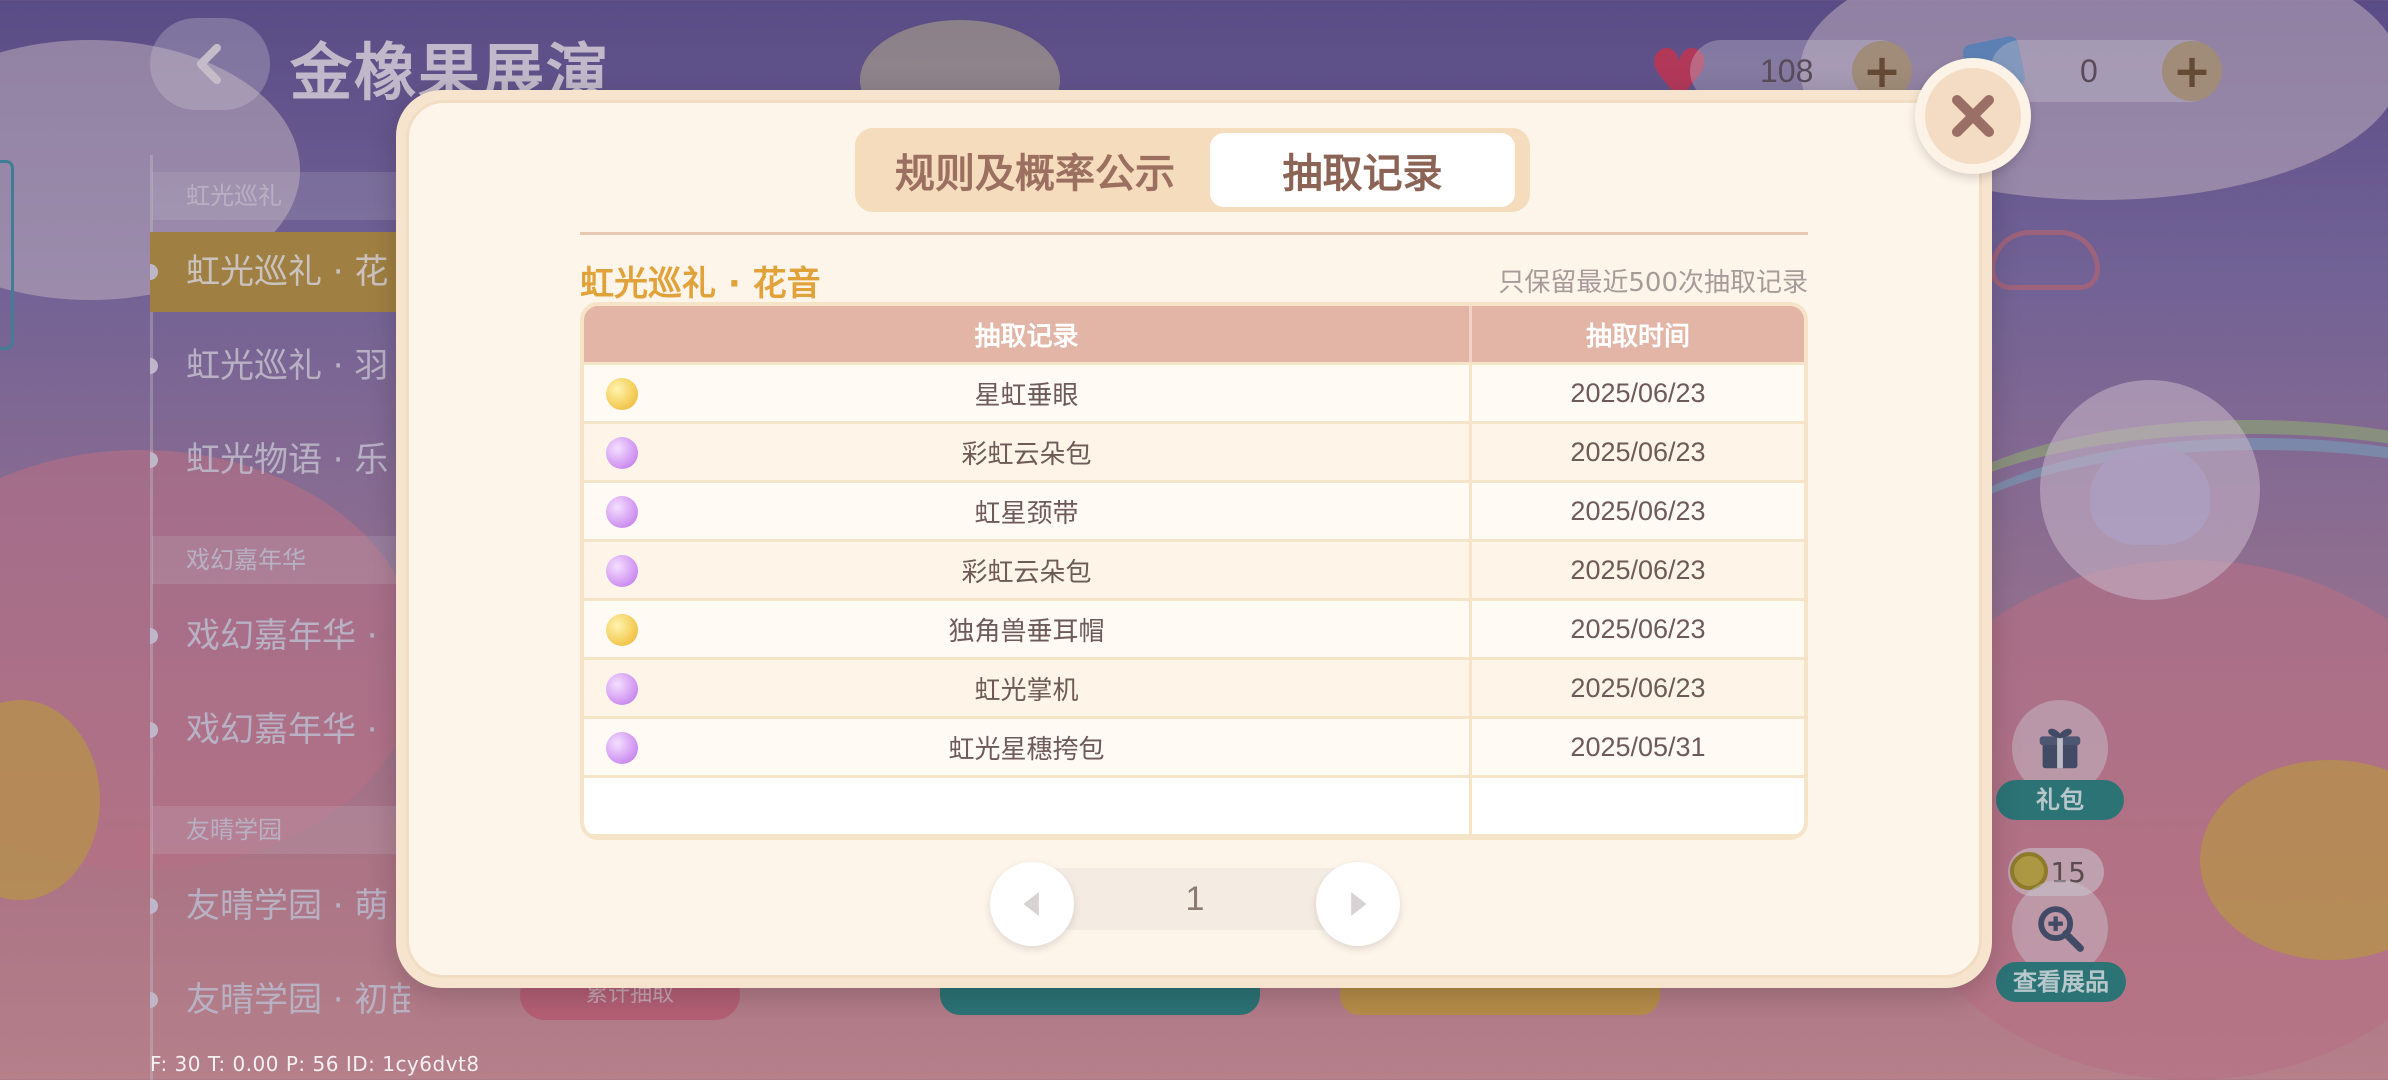 The image size is (2388, 1080). Describe the element at coordinates (1026, 806) in the screenshot. I see `record-cell` at that location.